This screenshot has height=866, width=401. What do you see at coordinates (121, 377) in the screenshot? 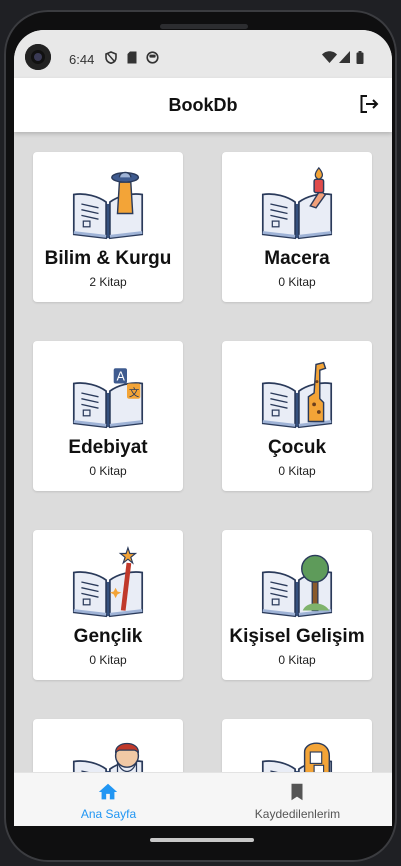
I see `svg-text: A` at bounding box center [121, 377].